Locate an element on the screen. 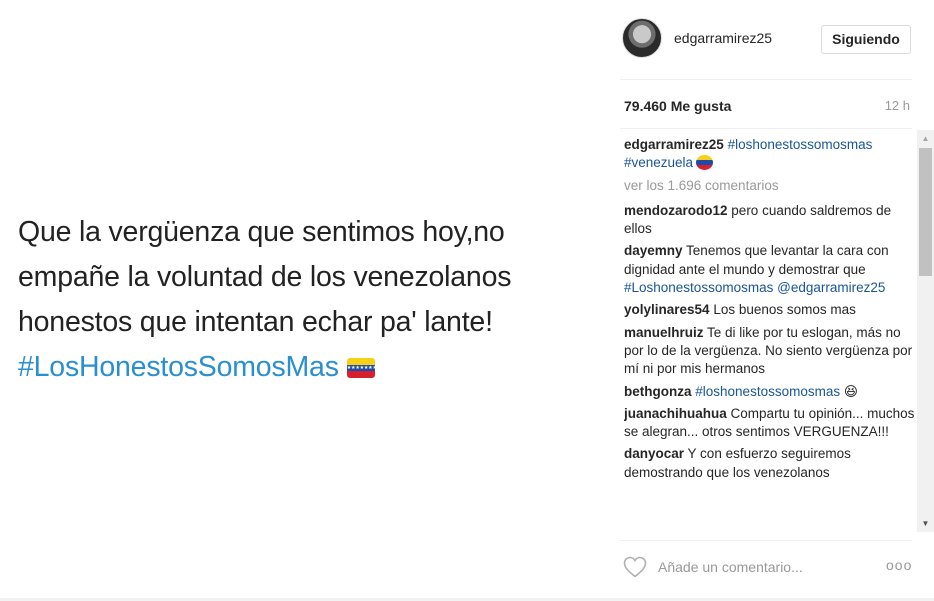  comment-username: danyocar is located at coordinates (654, 453).